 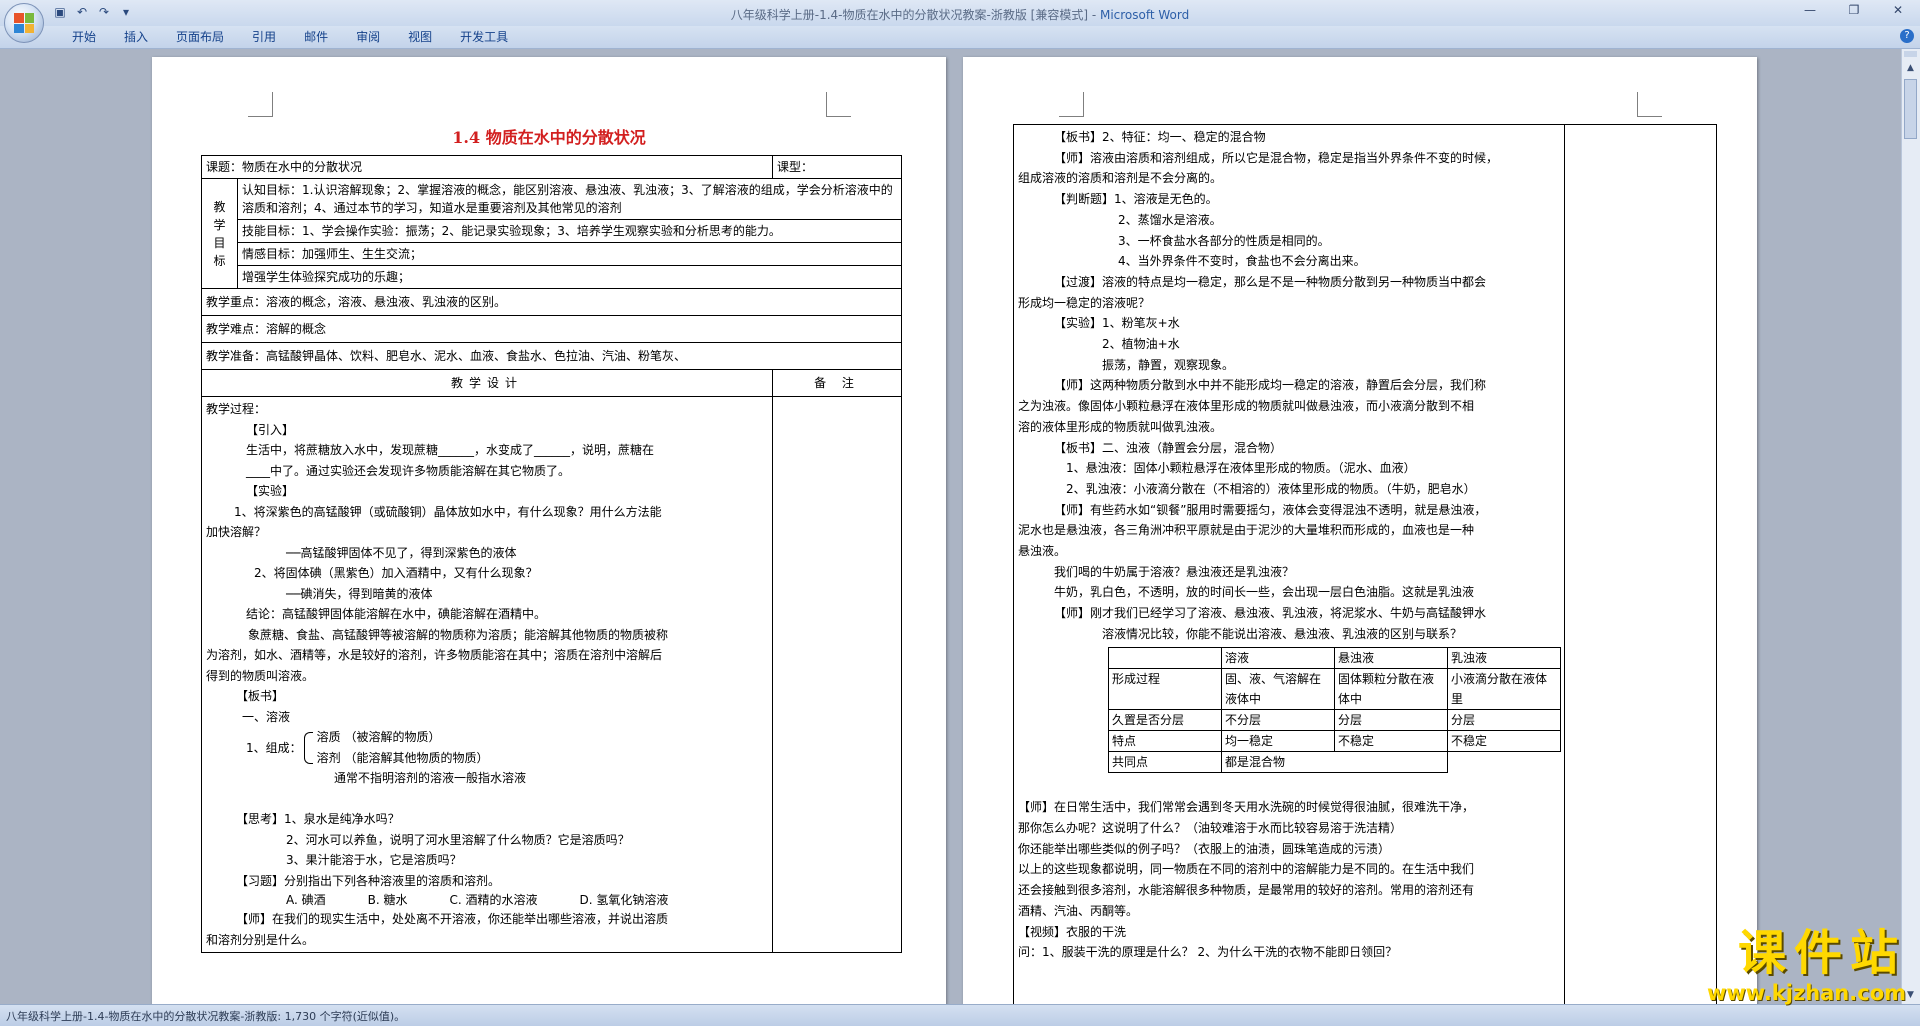 I want to click on exercise-options: A. 碘酒 B. 糖水 C. 酒精的水溶液 D. 氢氧化钠溶液, so click(x=477, y=900).